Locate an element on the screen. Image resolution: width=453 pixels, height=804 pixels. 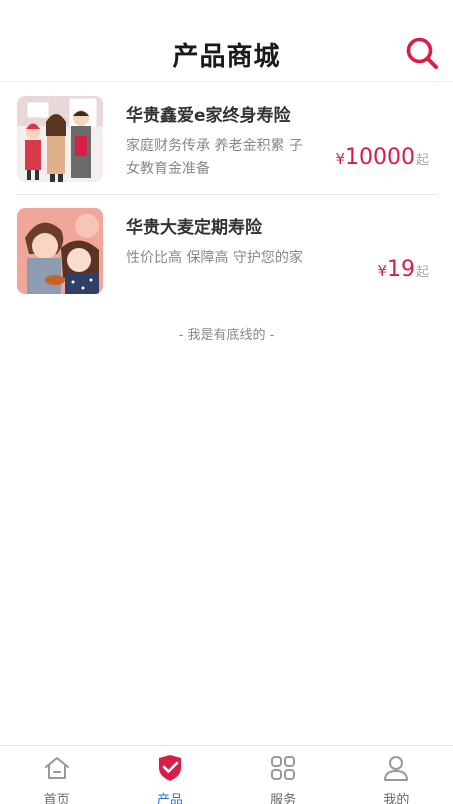
grid-icon is located at coordinates (283, 768).